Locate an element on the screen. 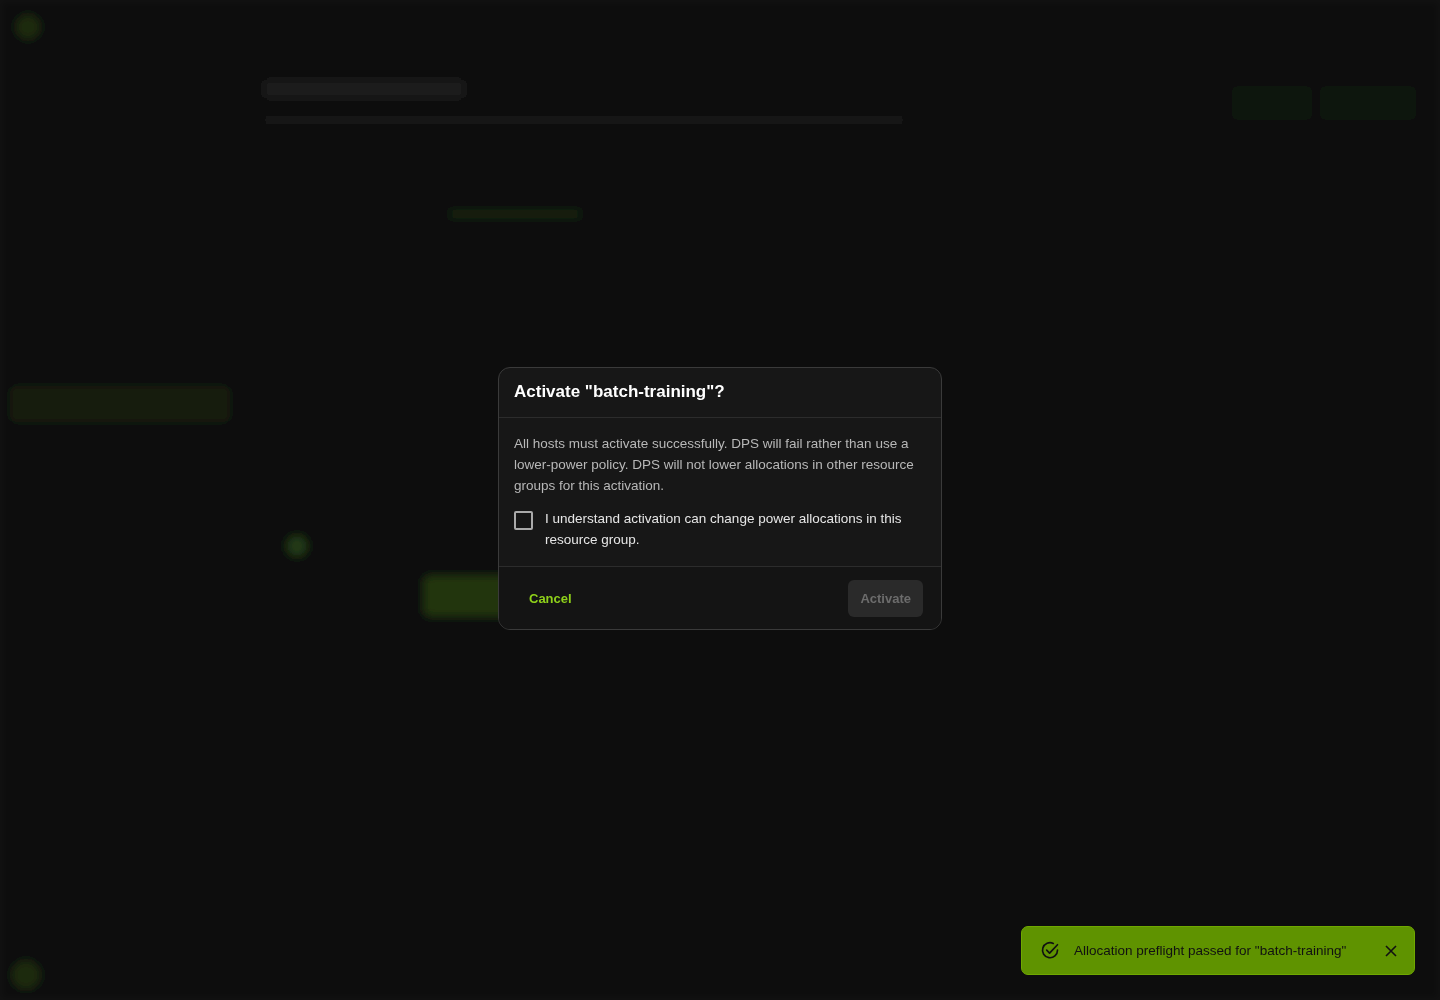 Image resolution: width=1440 pixels, height=1000 pixels. checkbox is located at coordinates (523, 520).